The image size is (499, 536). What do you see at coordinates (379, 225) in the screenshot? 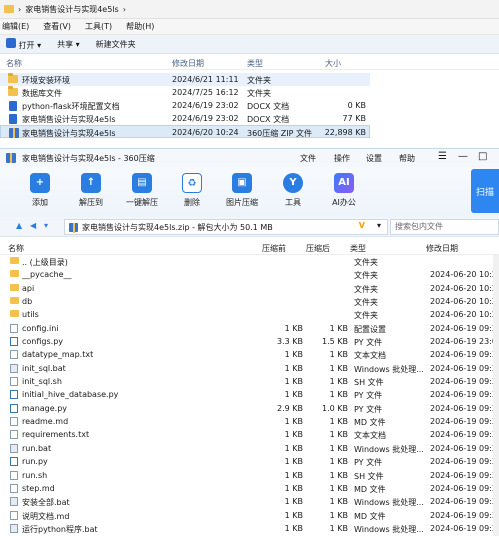
I see `chevron-down-icon: ▾` at bounding box center [379, 225].